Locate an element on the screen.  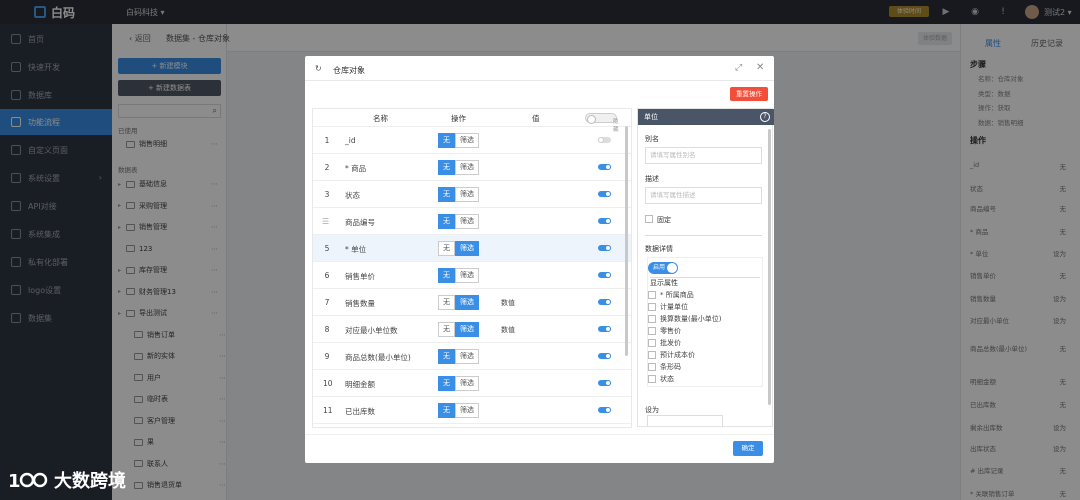
table-row: 6 销售单价 无筛选 is located at coordinates (472, 275).